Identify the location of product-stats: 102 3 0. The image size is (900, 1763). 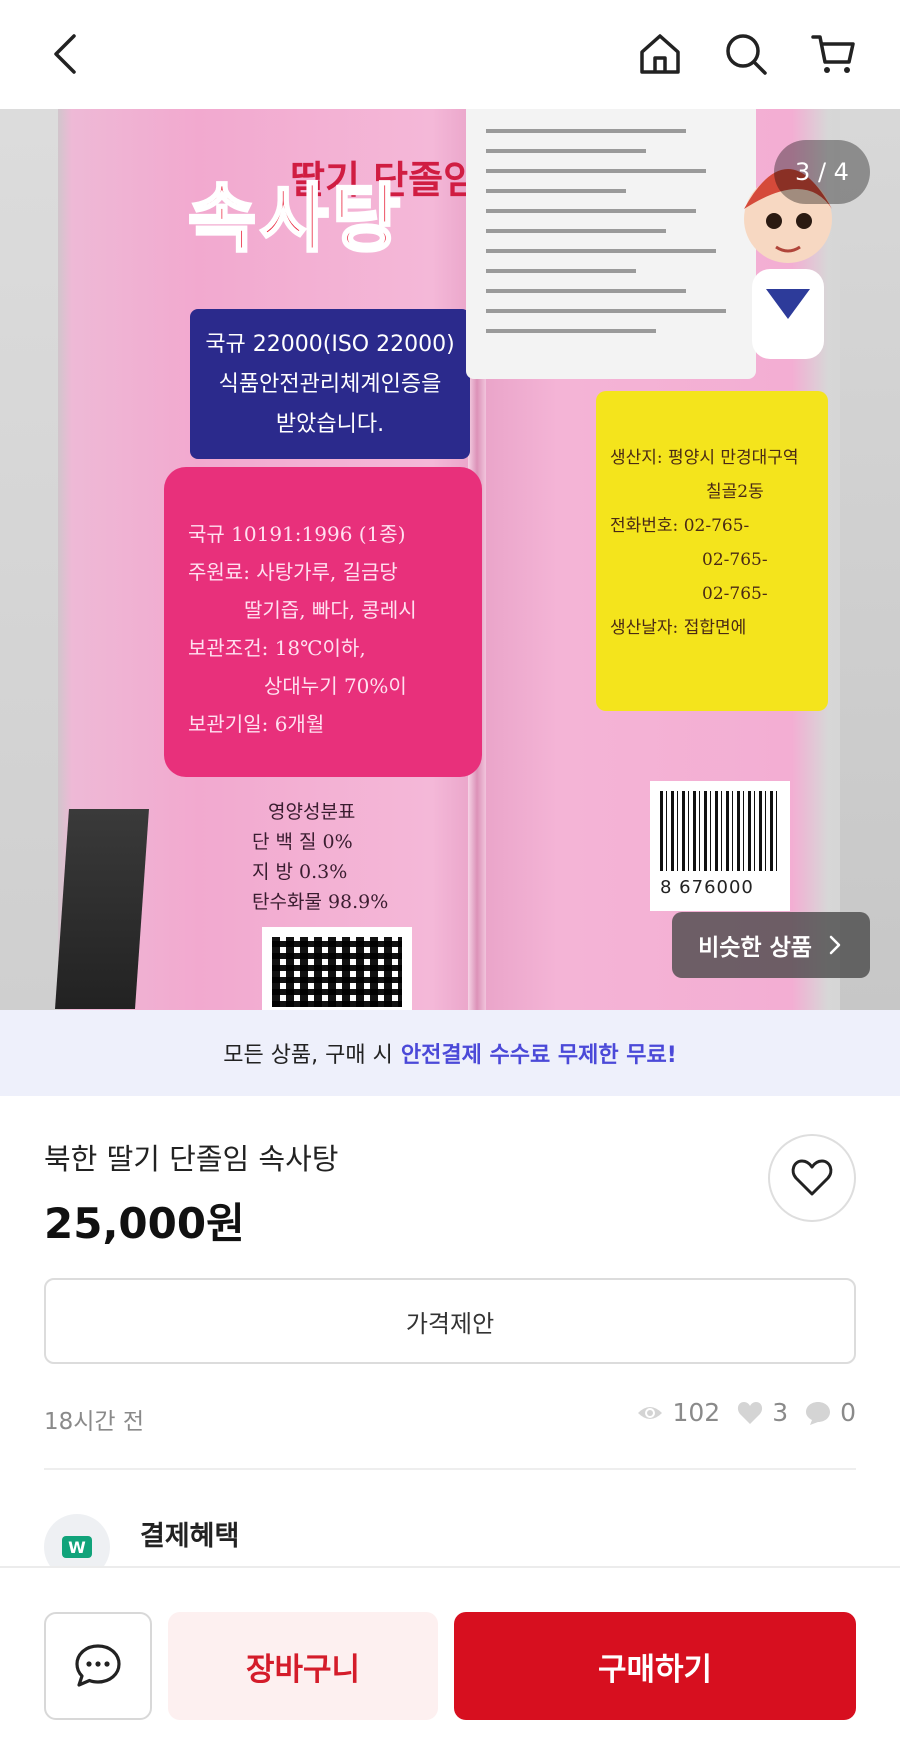
(746, 1412).